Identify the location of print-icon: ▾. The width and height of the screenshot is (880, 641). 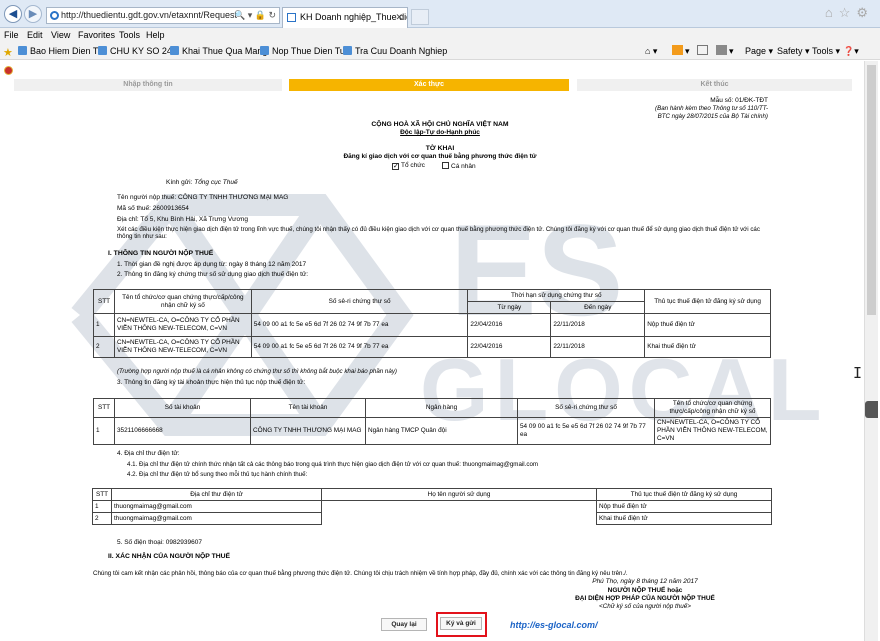
(725, 51).